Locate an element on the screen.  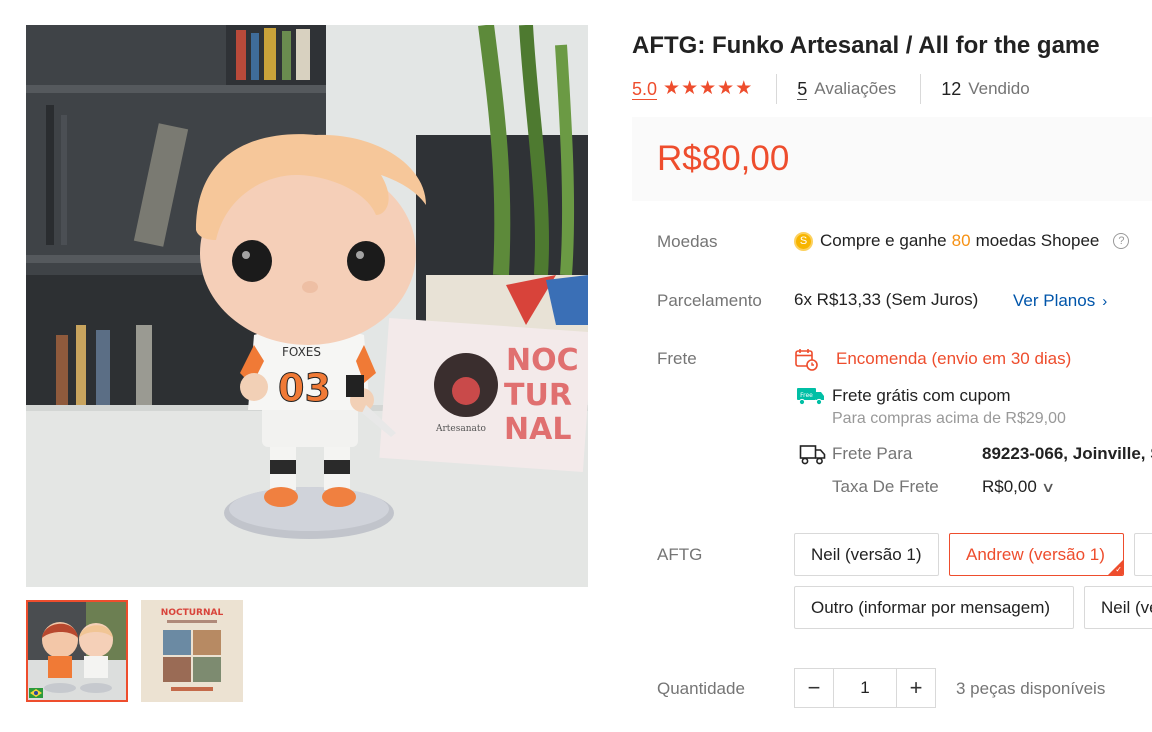
sign-text-line-1: NOC is located at coordinates (542, 360).